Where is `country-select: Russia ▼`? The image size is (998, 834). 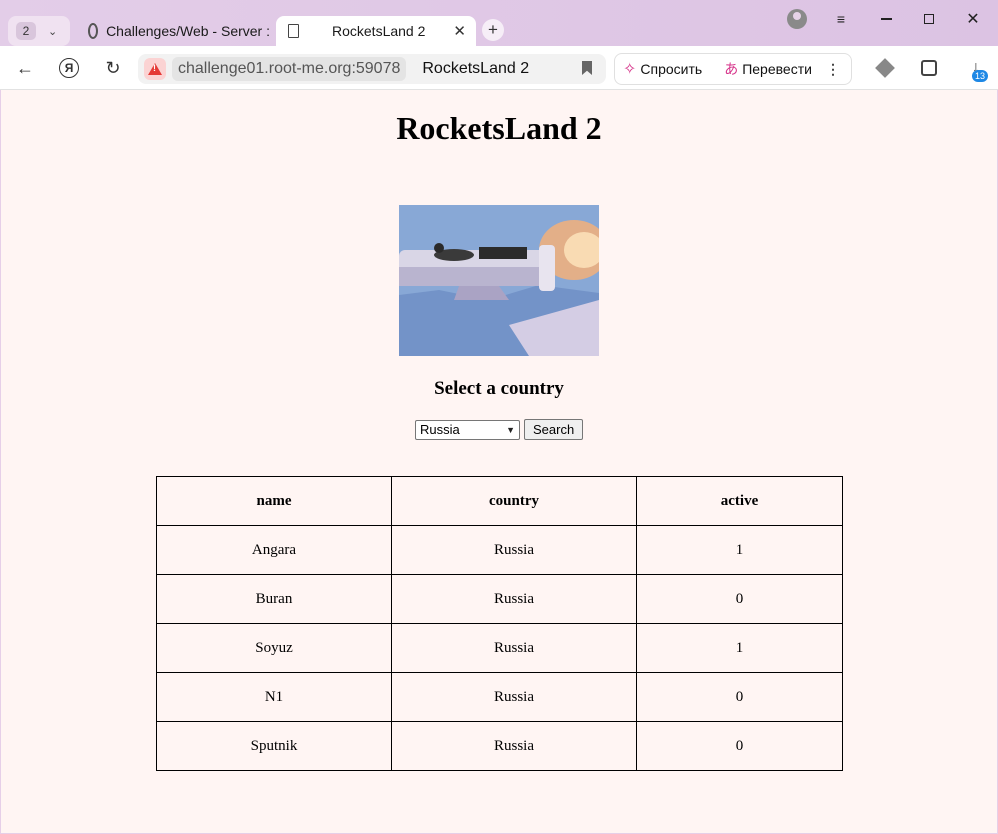 country-select: Russia ▼ is located at coordinates (467, 429).